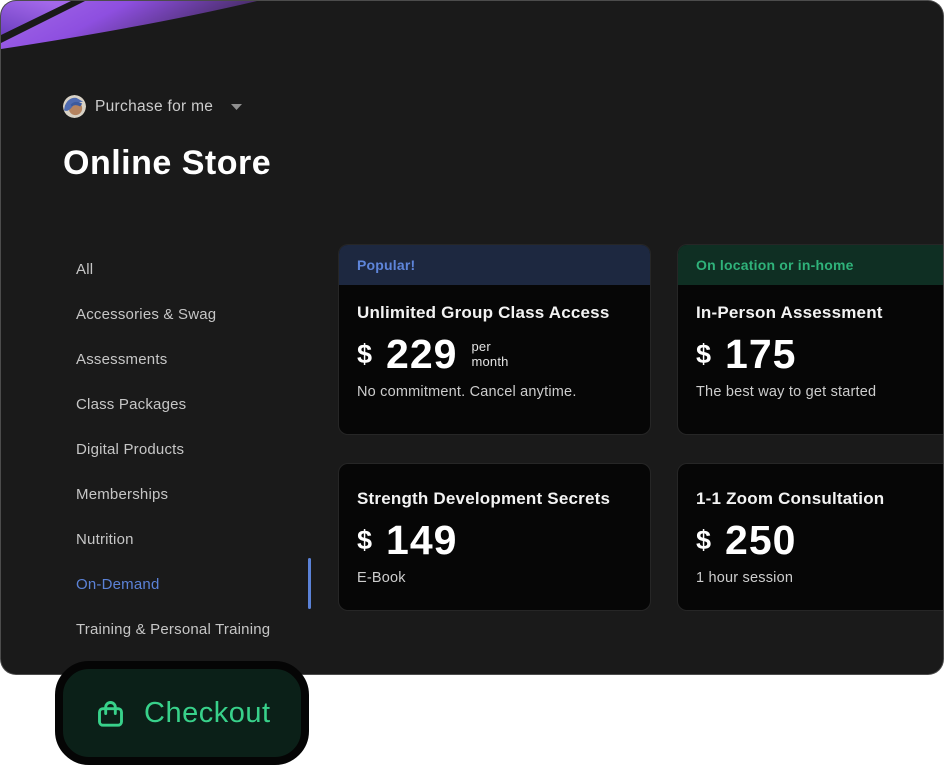  Describe the element at coordinates (481, 347) in the screenshot. I see `price-period-line1: per` at that location.